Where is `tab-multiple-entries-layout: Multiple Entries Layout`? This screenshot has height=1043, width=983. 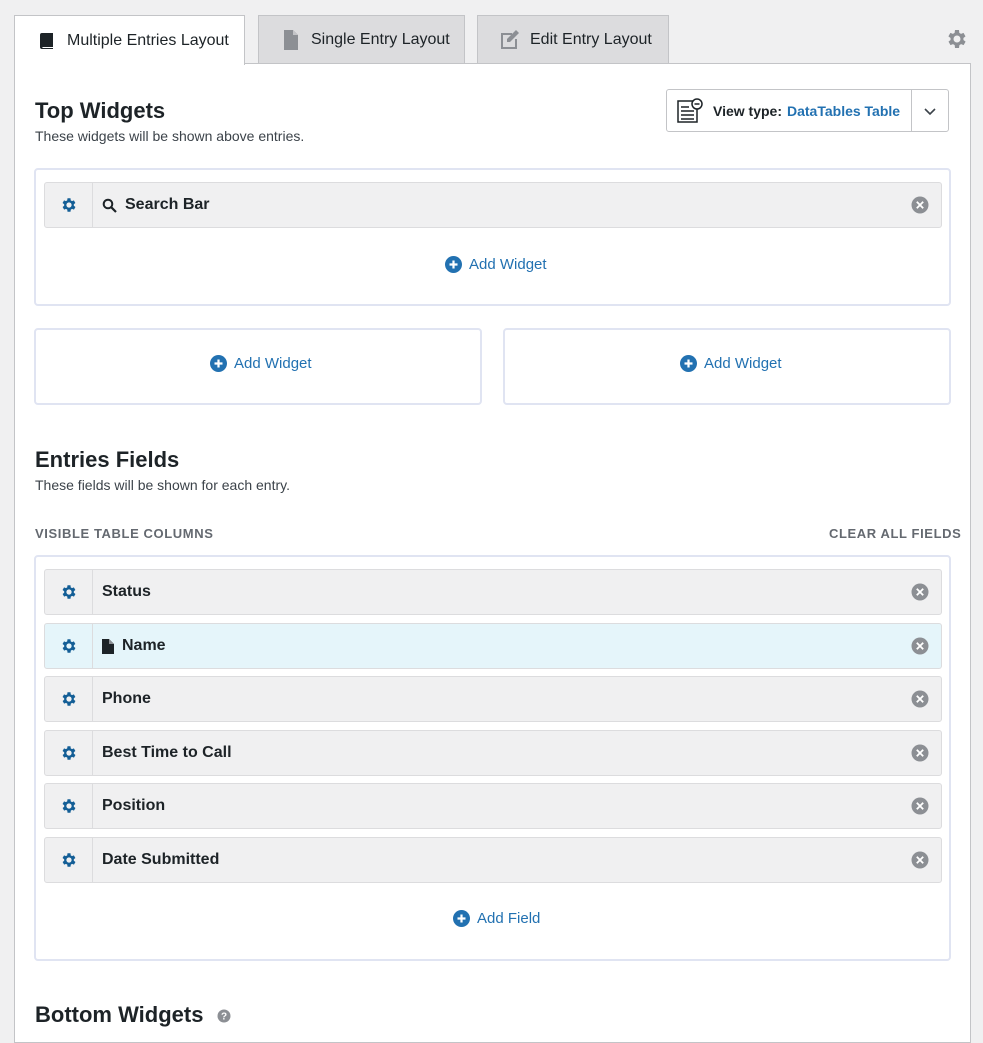
tab-multiple-entries-layout: Multiple Entries Layout is located at coordinates (129, 40).